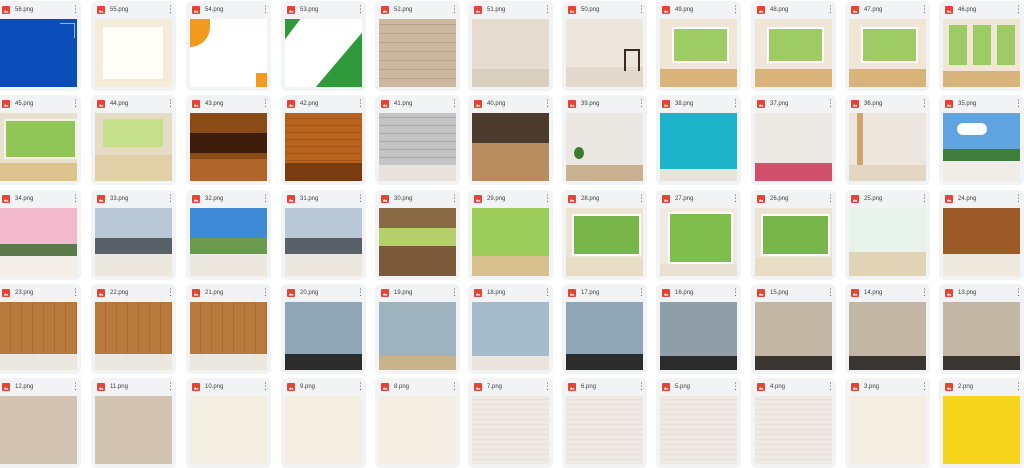  What do you see at coordinates (698, 235) in the screenshot?
I see `file-card: 27.png ⋮` at bounding box center [698, 235].